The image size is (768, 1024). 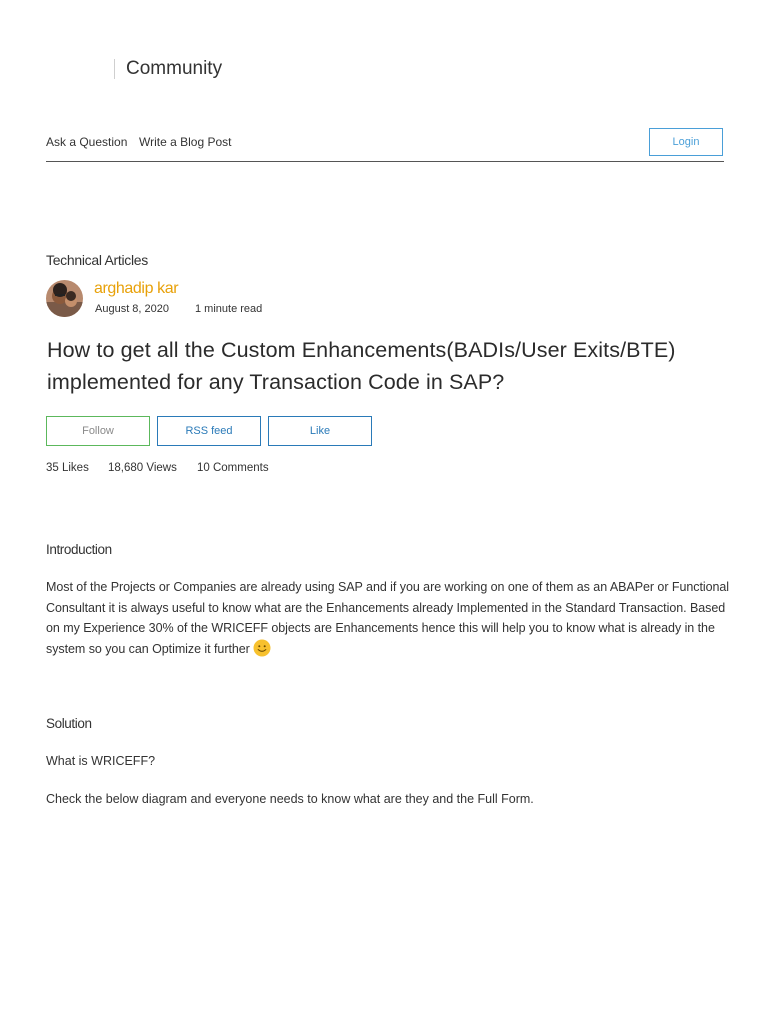 I want to click on ask-question-link: Ask a Question, so click(x=86, y=142).